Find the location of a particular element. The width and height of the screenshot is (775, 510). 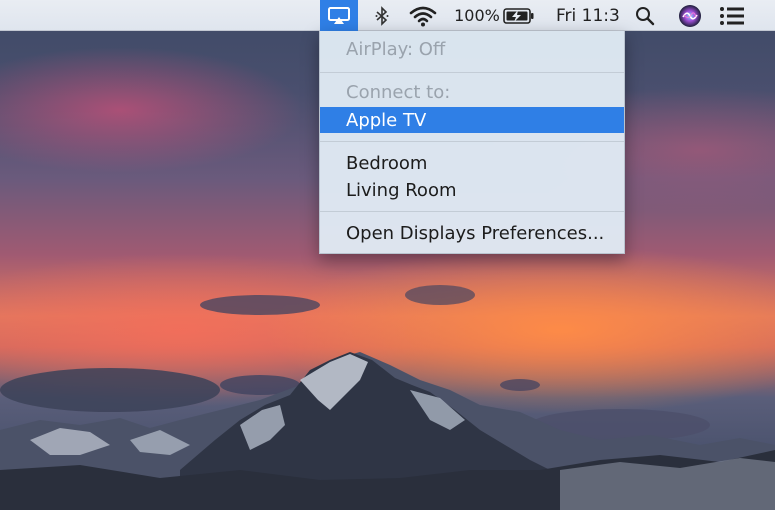

airplay-status-item: AirPlay: Off is located at coordinates (396, 49).